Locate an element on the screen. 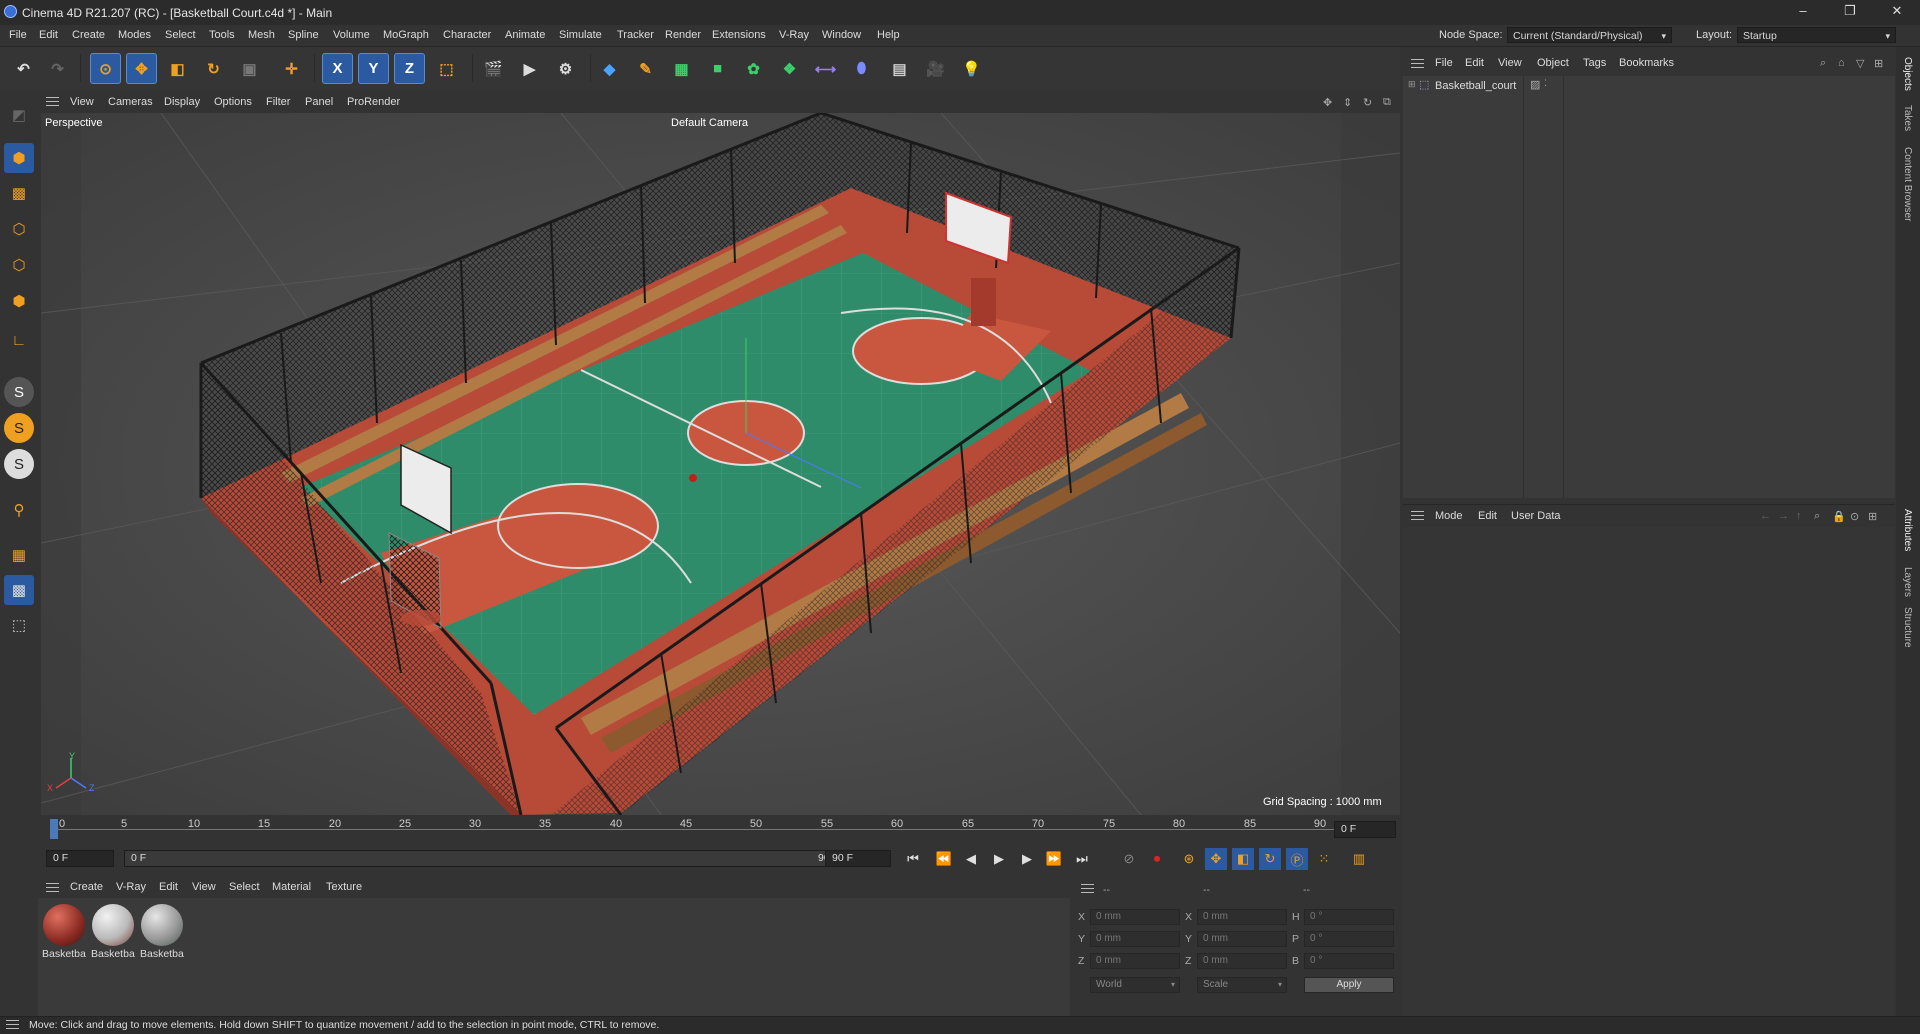  playhead is located at coordinates (54, 829).